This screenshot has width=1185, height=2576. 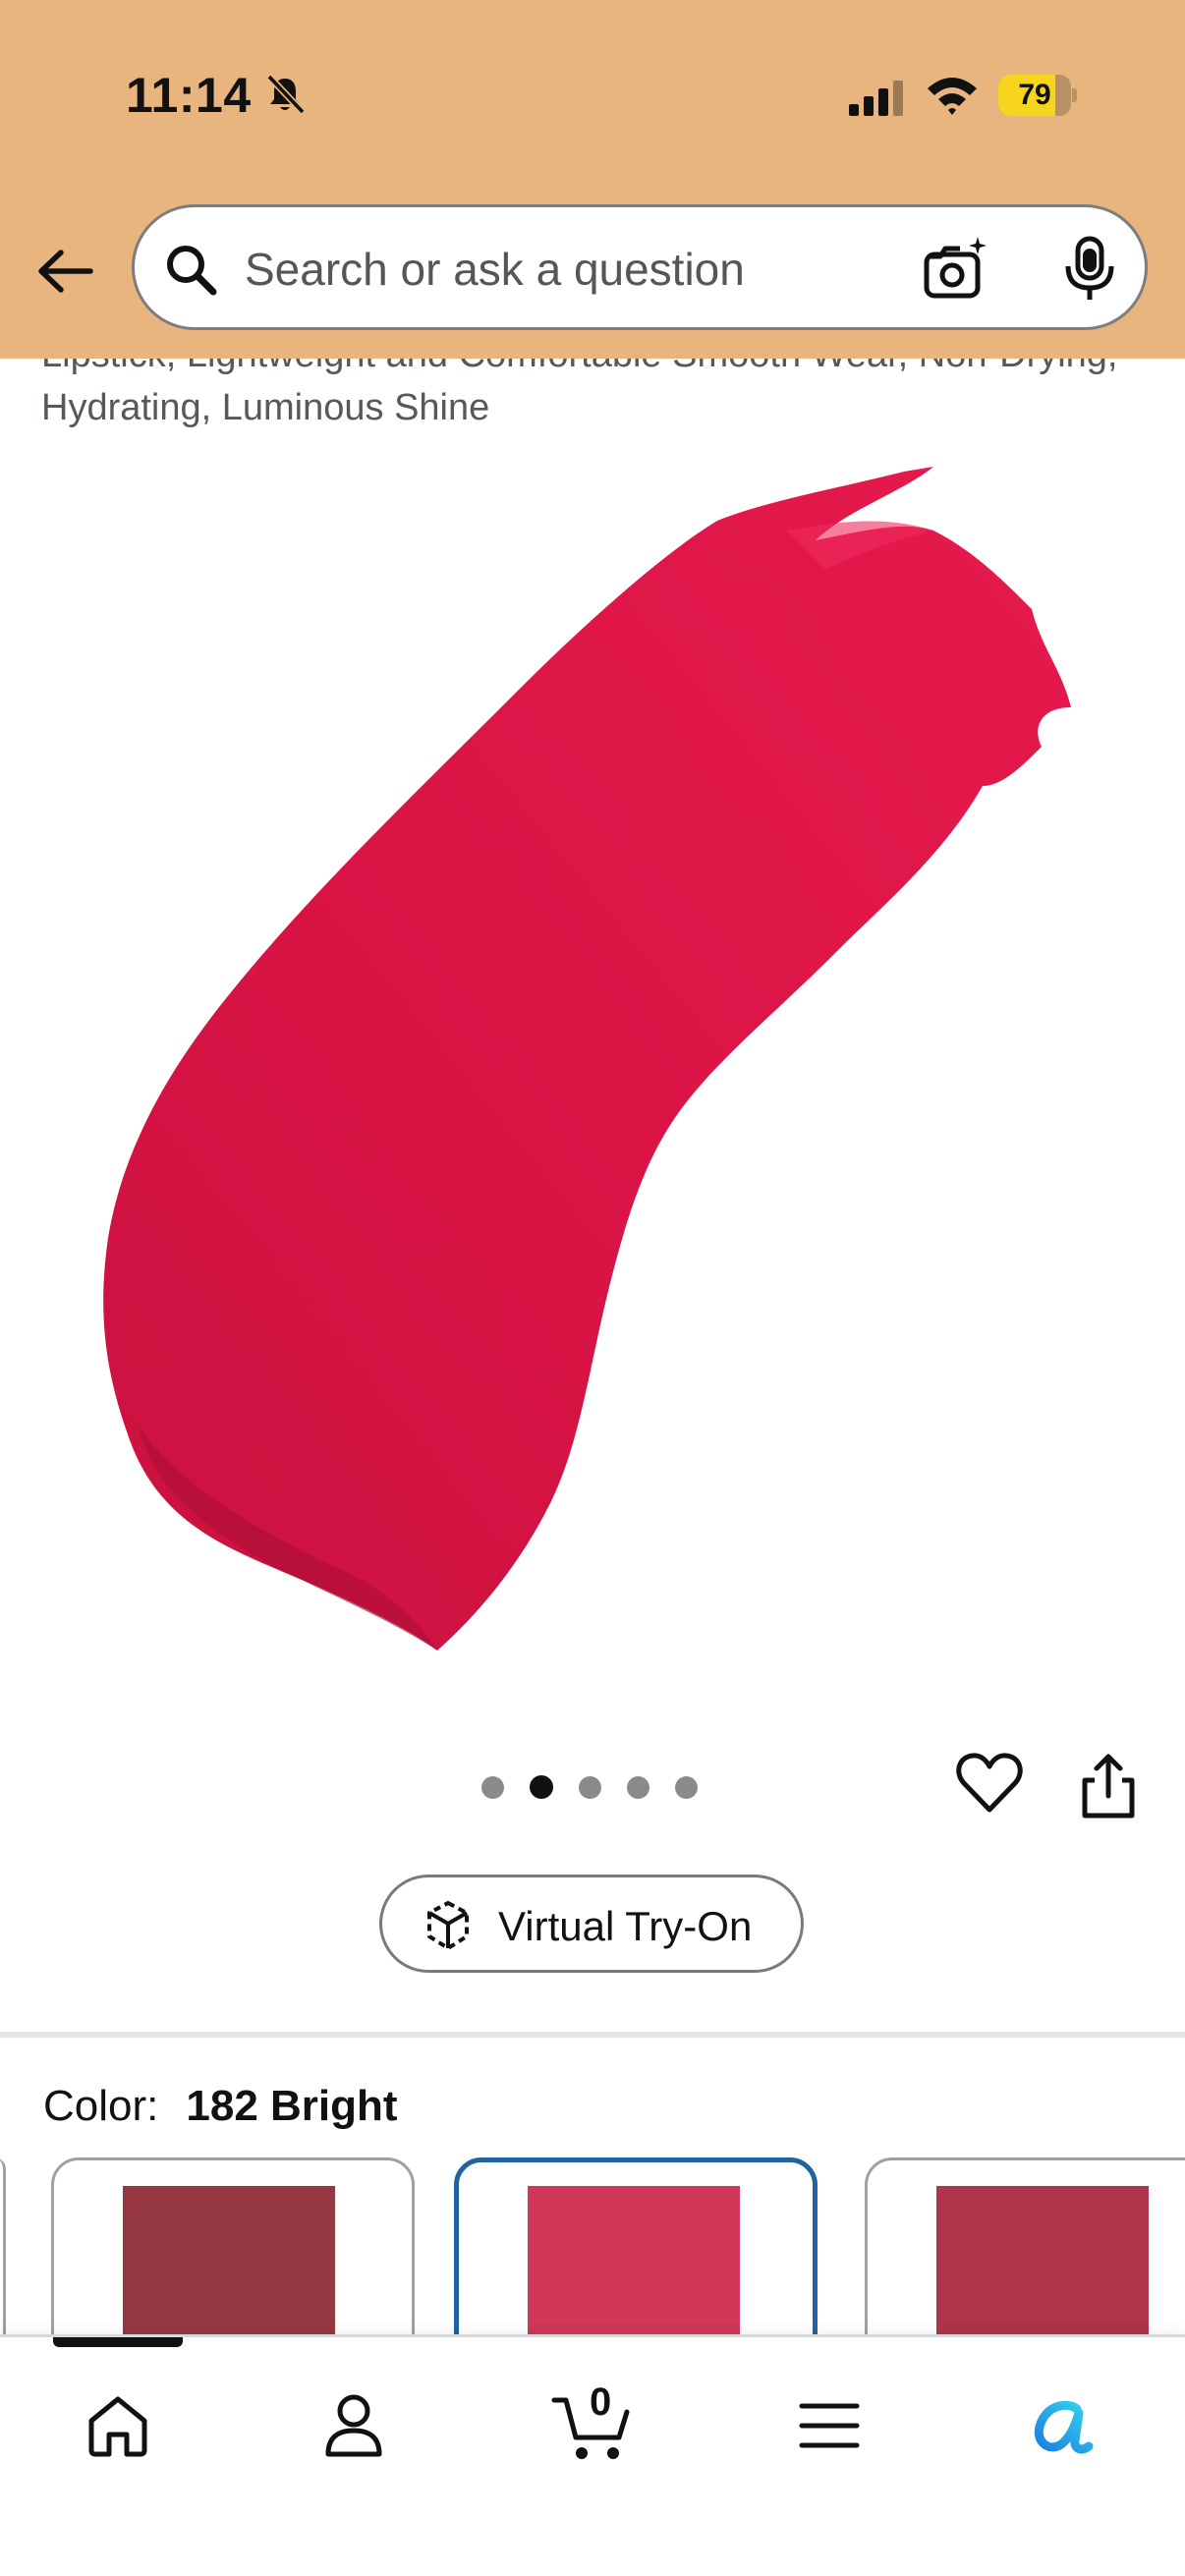 I want to click on nav-home, so click(x=118, y=2426).